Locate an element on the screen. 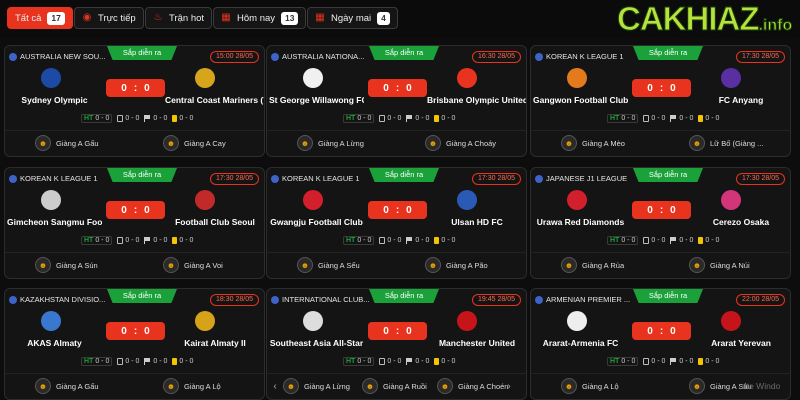 This screenshot has height=400, width=800. home-team-name: Gwangju Football Club is located at coordinates (316, 222).